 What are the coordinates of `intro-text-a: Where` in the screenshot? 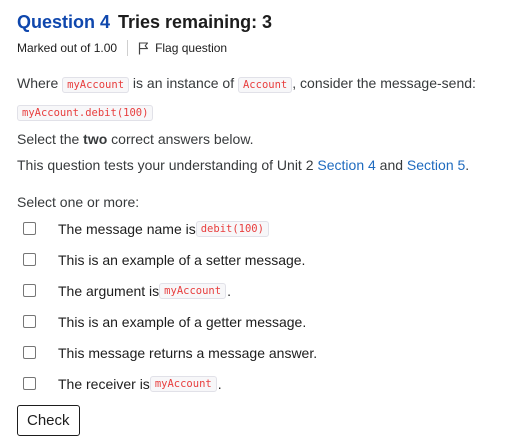 It's located at (40, 83).